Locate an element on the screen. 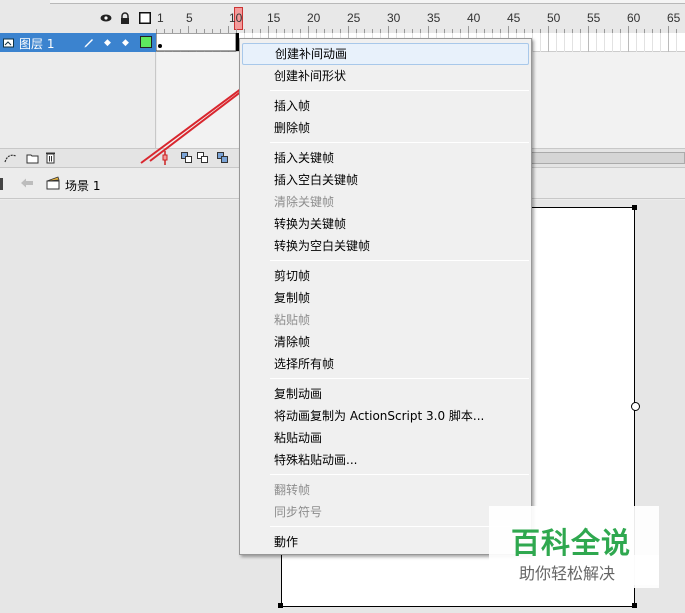 The image size is (685, 613). menu-item: 翻转帧 is located at coordinates (292, 490).